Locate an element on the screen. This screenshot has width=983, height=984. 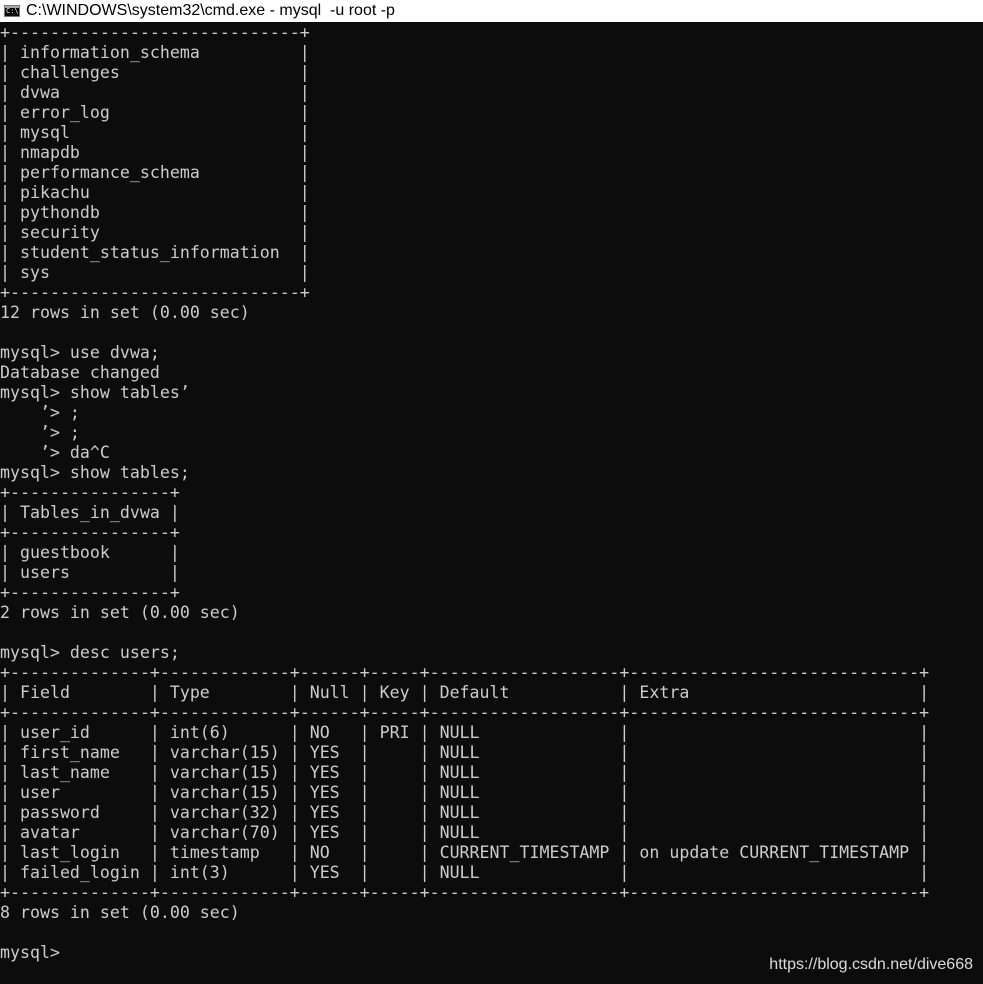
console-line: | pikachu | is located at coordinates (155, 192).